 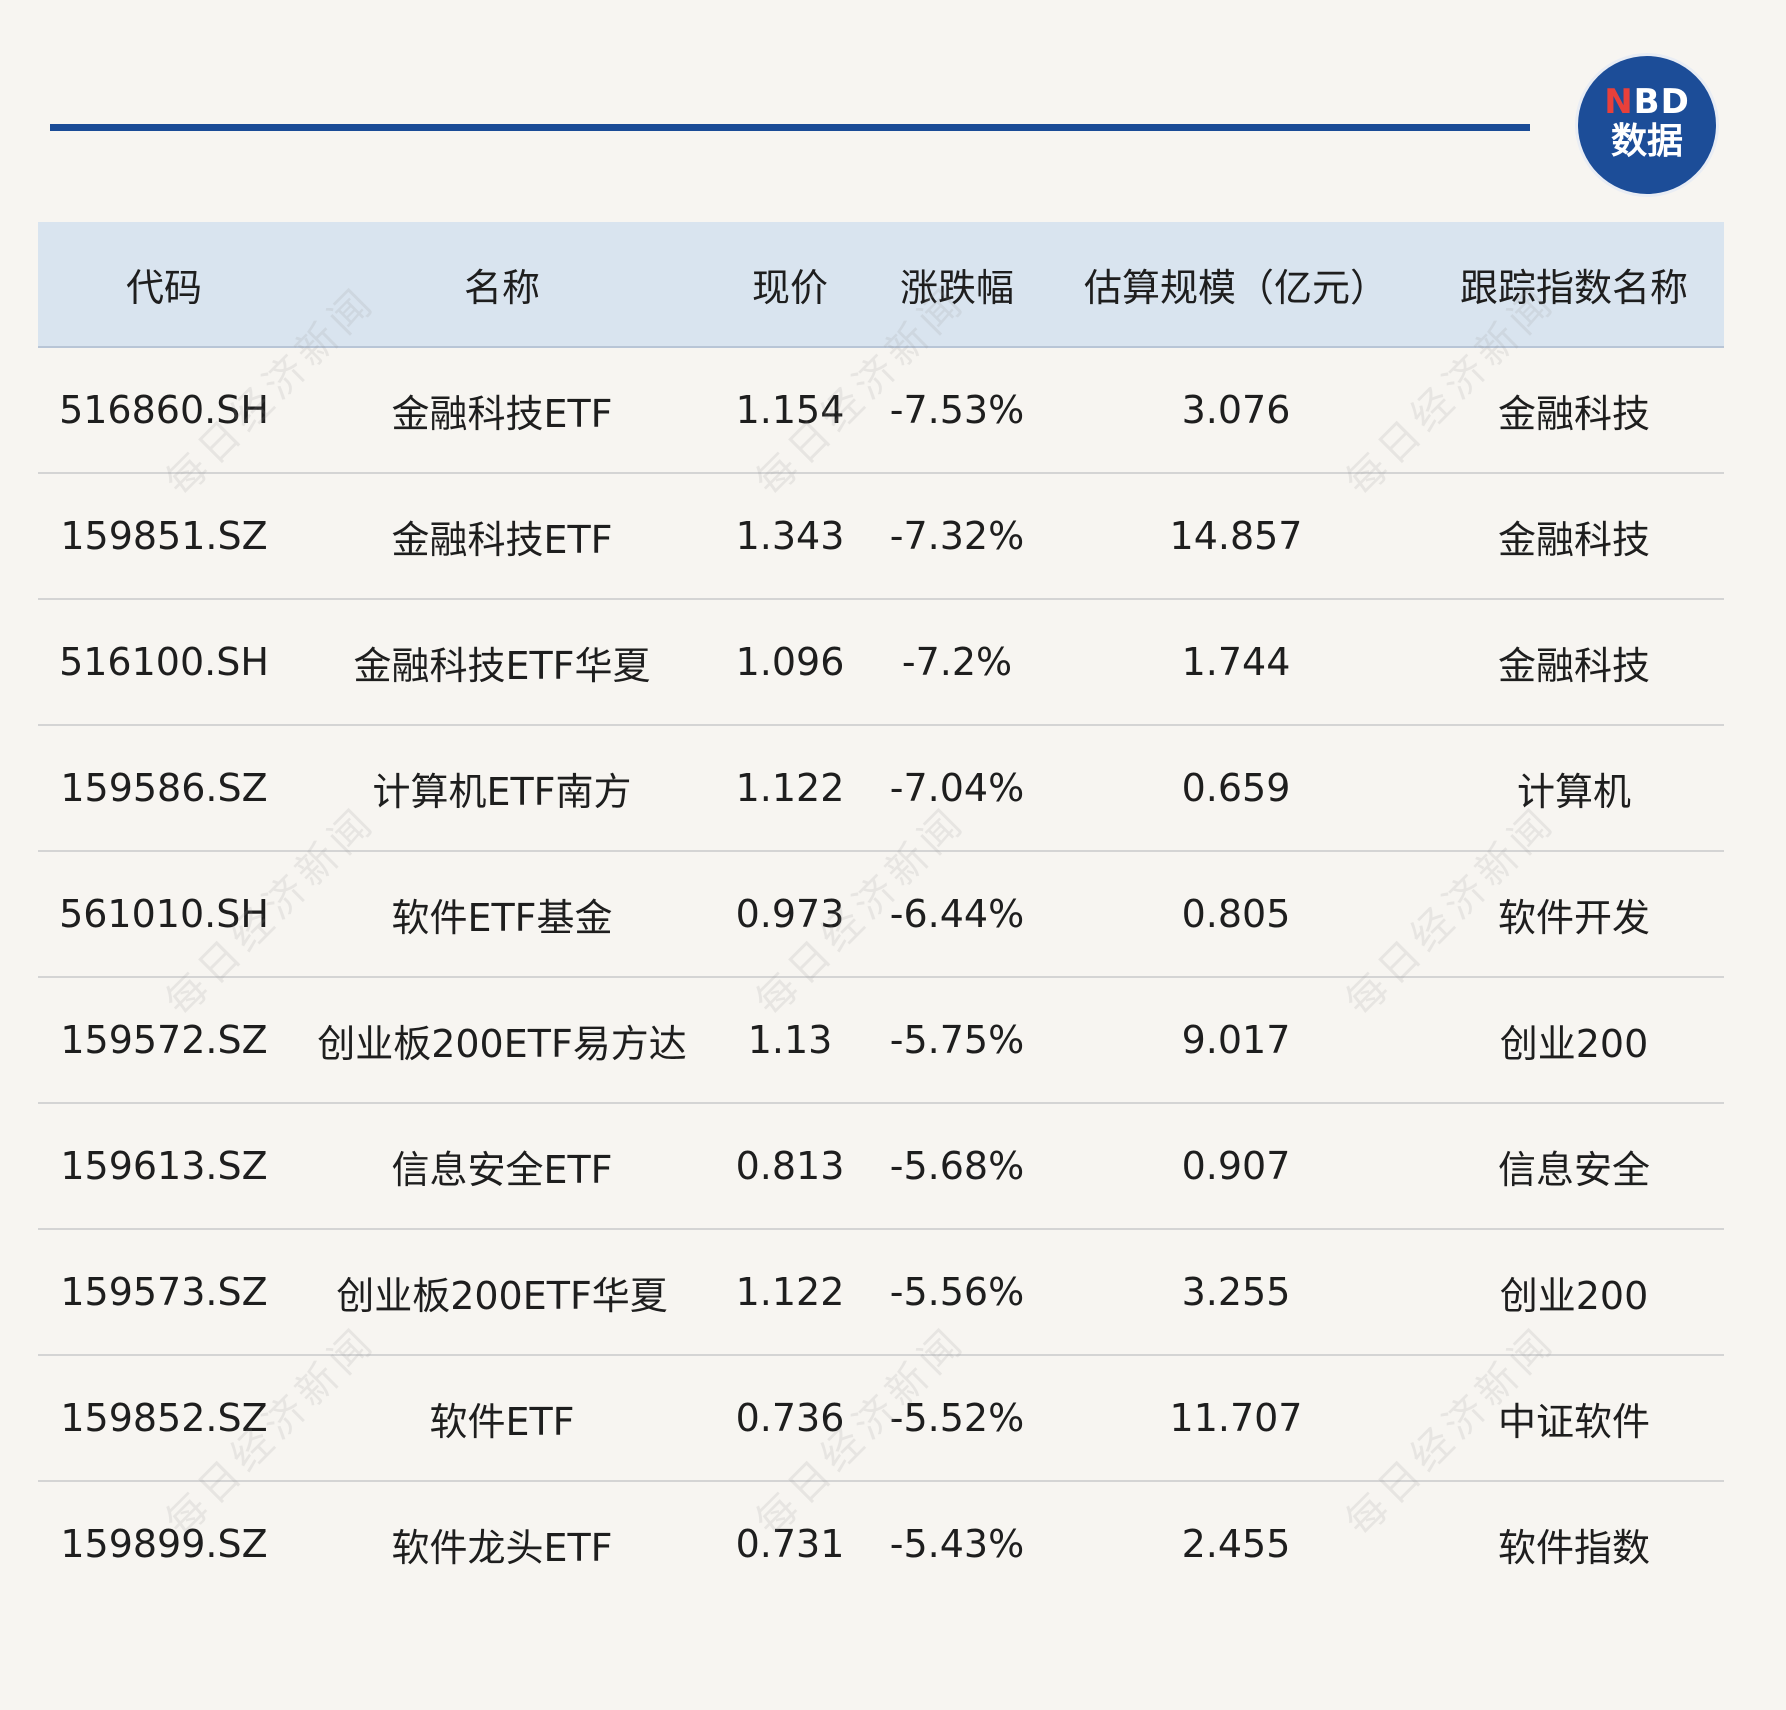 What do you see at coordinates (164, 285) in the screenshot?
I see `header-code: 代码` at bounding box center [164, 285].